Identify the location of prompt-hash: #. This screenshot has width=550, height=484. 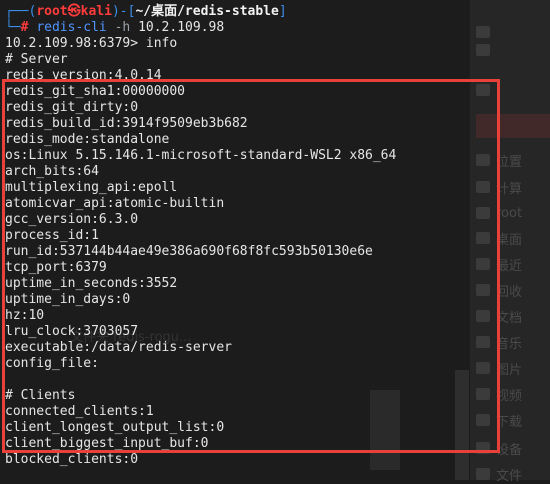
(24, 27).